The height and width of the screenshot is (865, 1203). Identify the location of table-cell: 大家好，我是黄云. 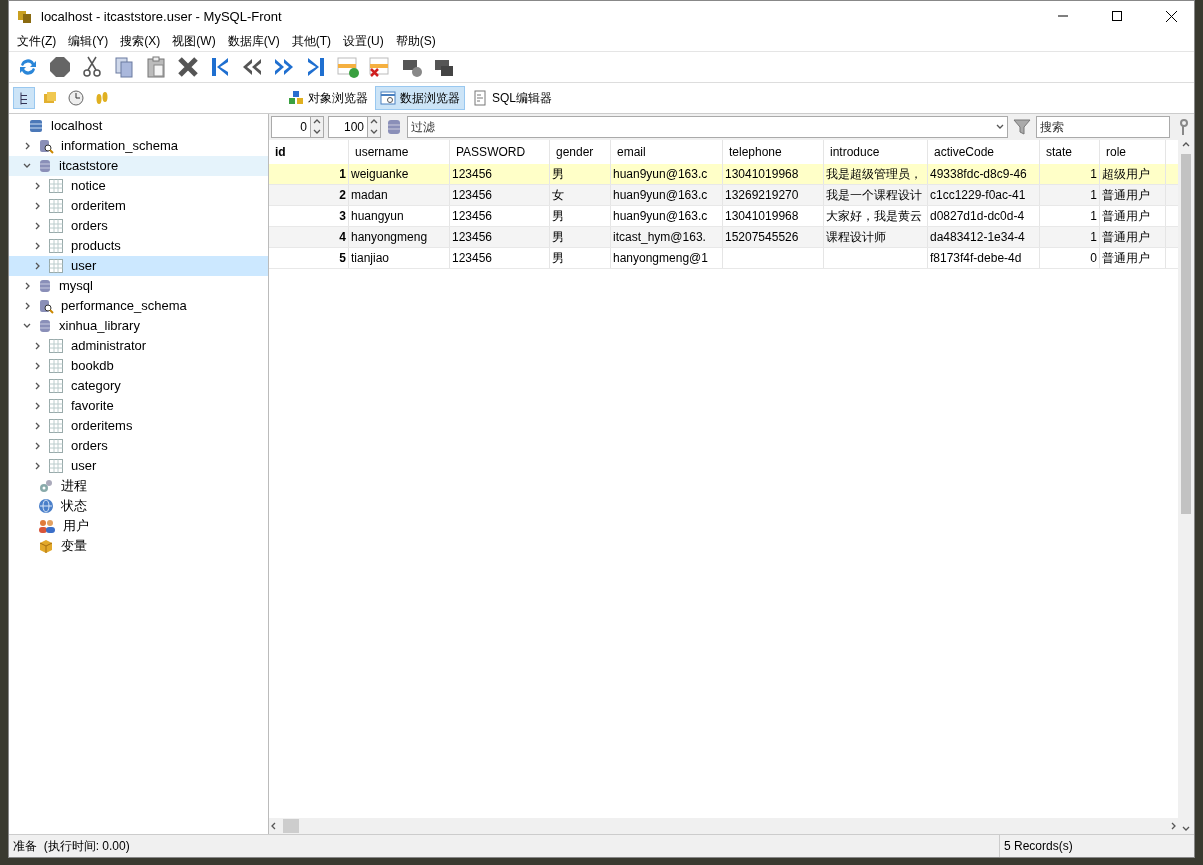
(876, 216).